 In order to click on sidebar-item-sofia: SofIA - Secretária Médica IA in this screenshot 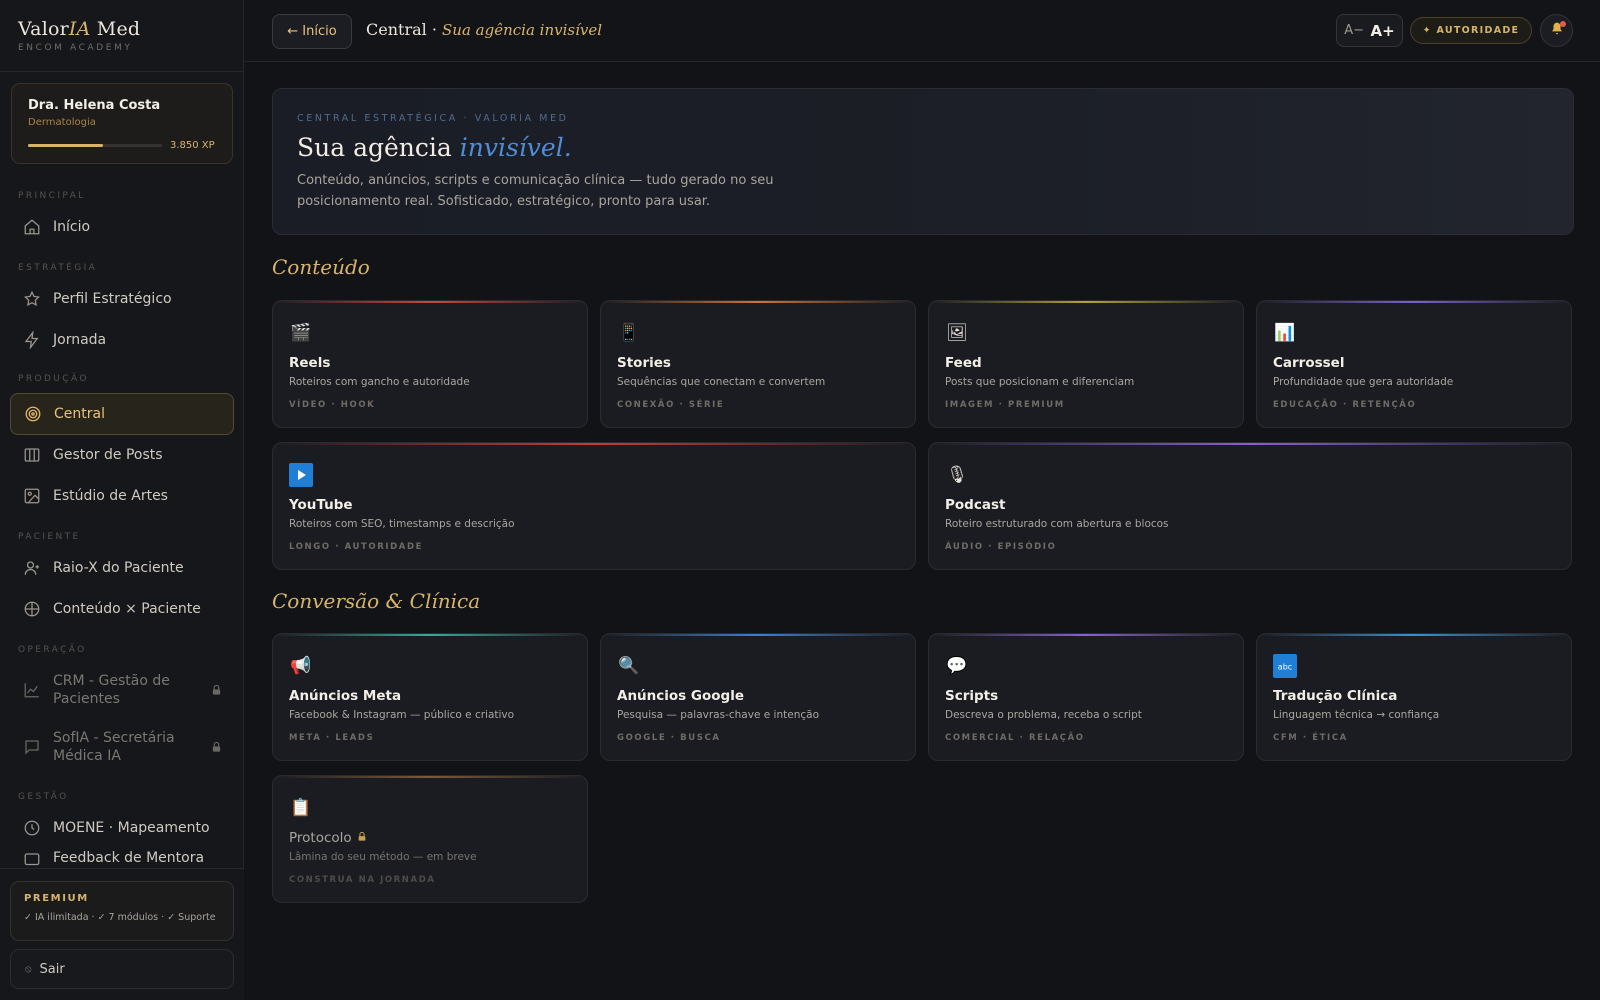, I will do `click(122, 747)`.